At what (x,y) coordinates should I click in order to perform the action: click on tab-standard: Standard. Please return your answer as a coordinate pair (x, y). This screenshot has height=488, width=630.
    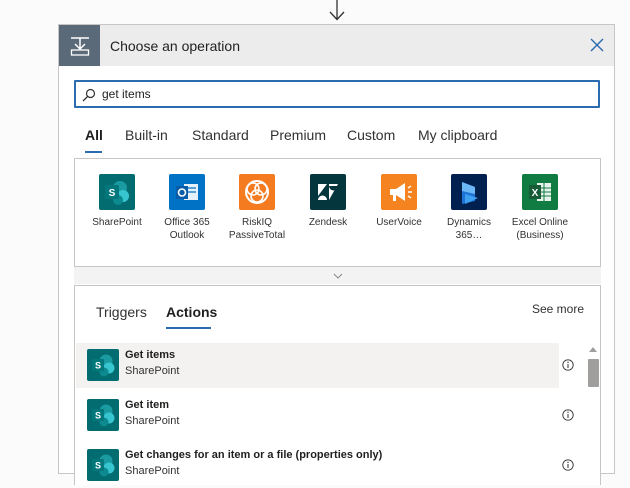
    Looking at the image, I should click on (220, 135).